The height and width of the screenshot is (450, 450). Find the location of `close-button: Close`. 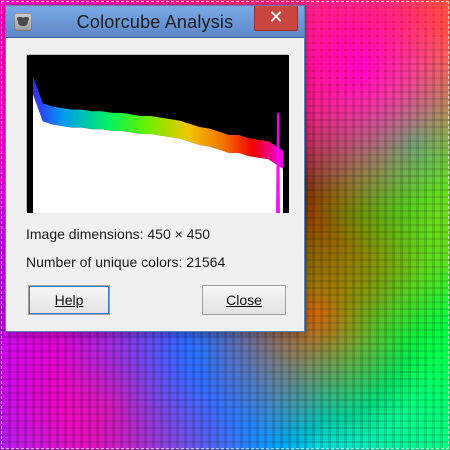

close-button: Close is located at coordinates (244, 300).